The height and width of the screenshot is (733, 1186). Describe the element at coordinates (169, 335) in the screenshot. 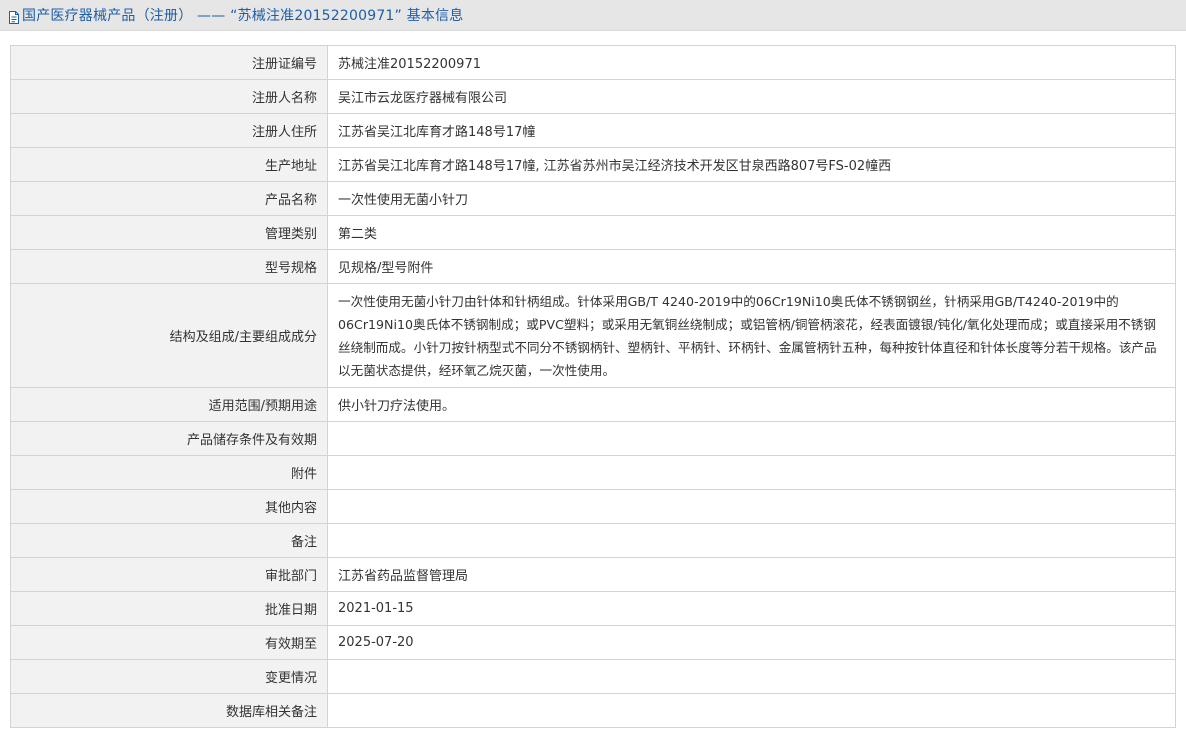

I see `row-label: 结构及组成/主要组成成分` at that location.